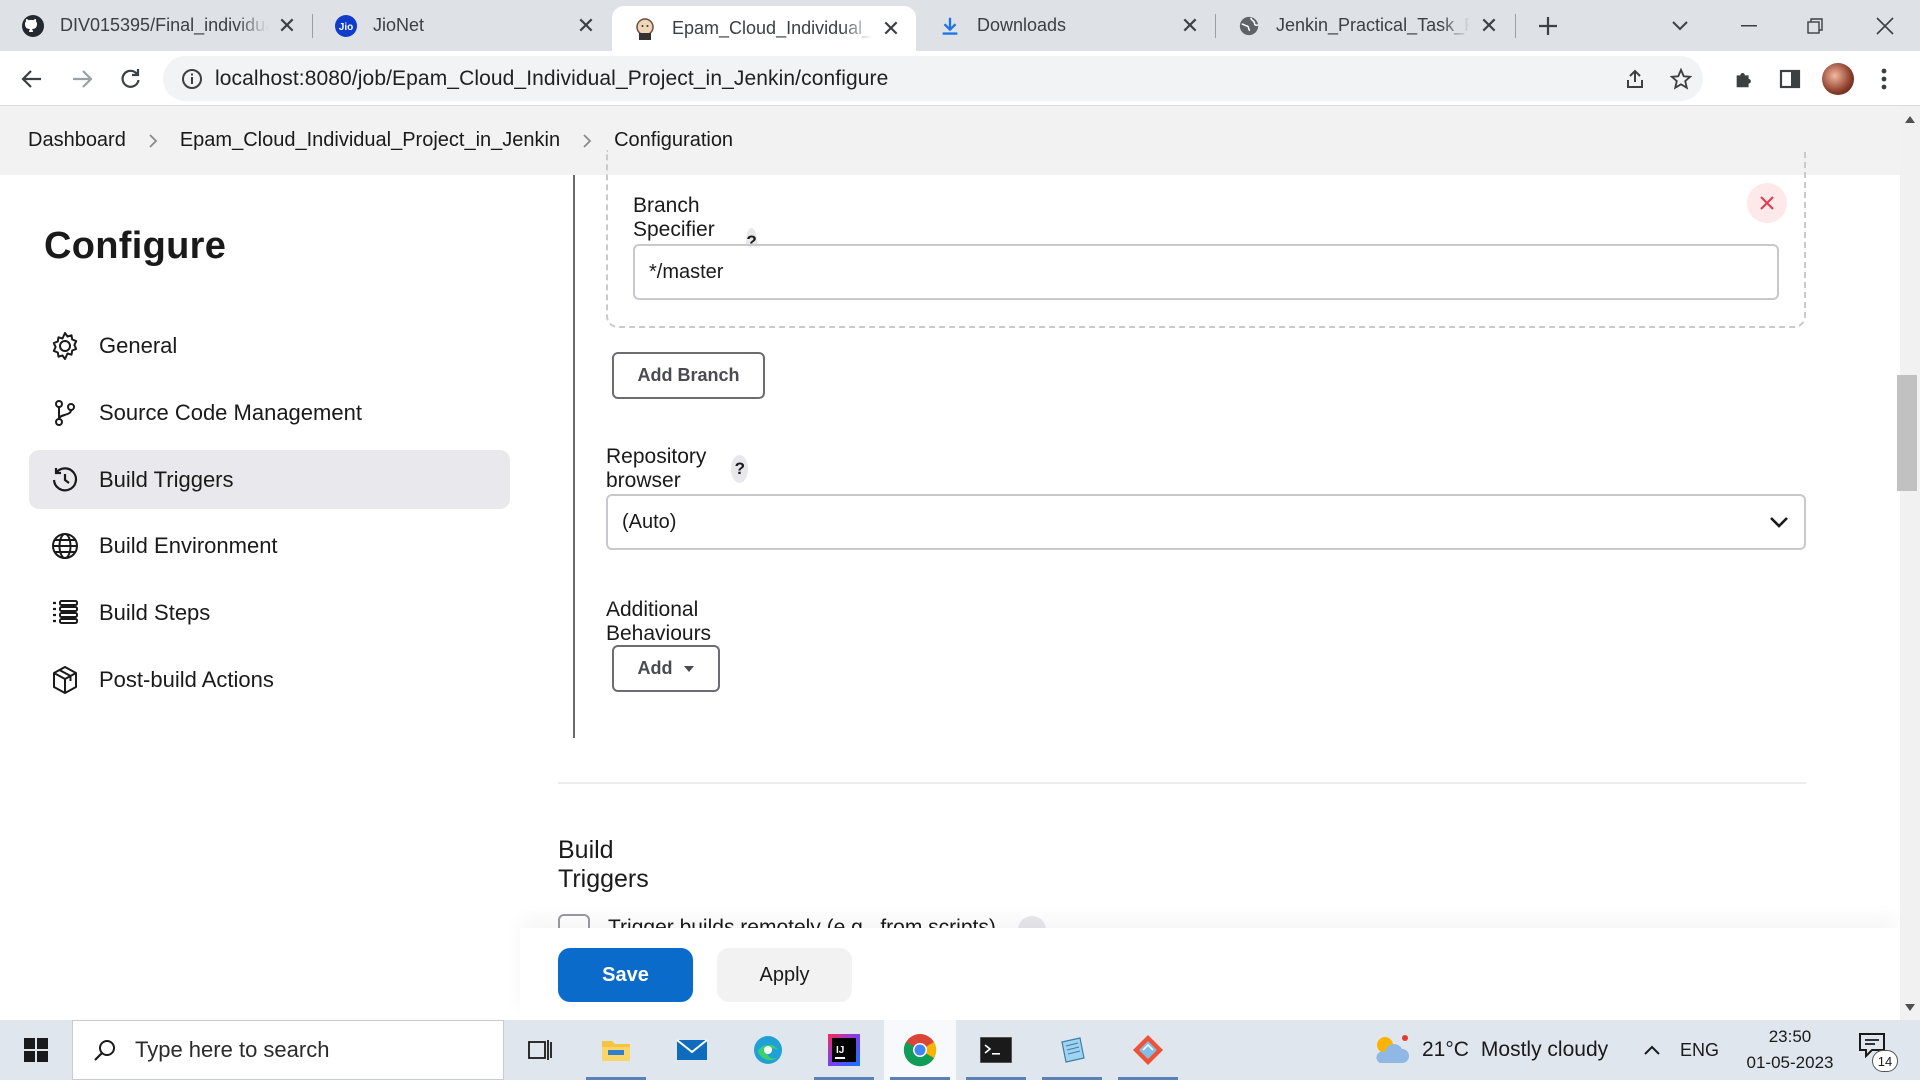 The image size is (1920, 1080). Describe the element at coordinates (688, 375) in the screenshot. I see `add-branch-button: Add Branch` at that location.